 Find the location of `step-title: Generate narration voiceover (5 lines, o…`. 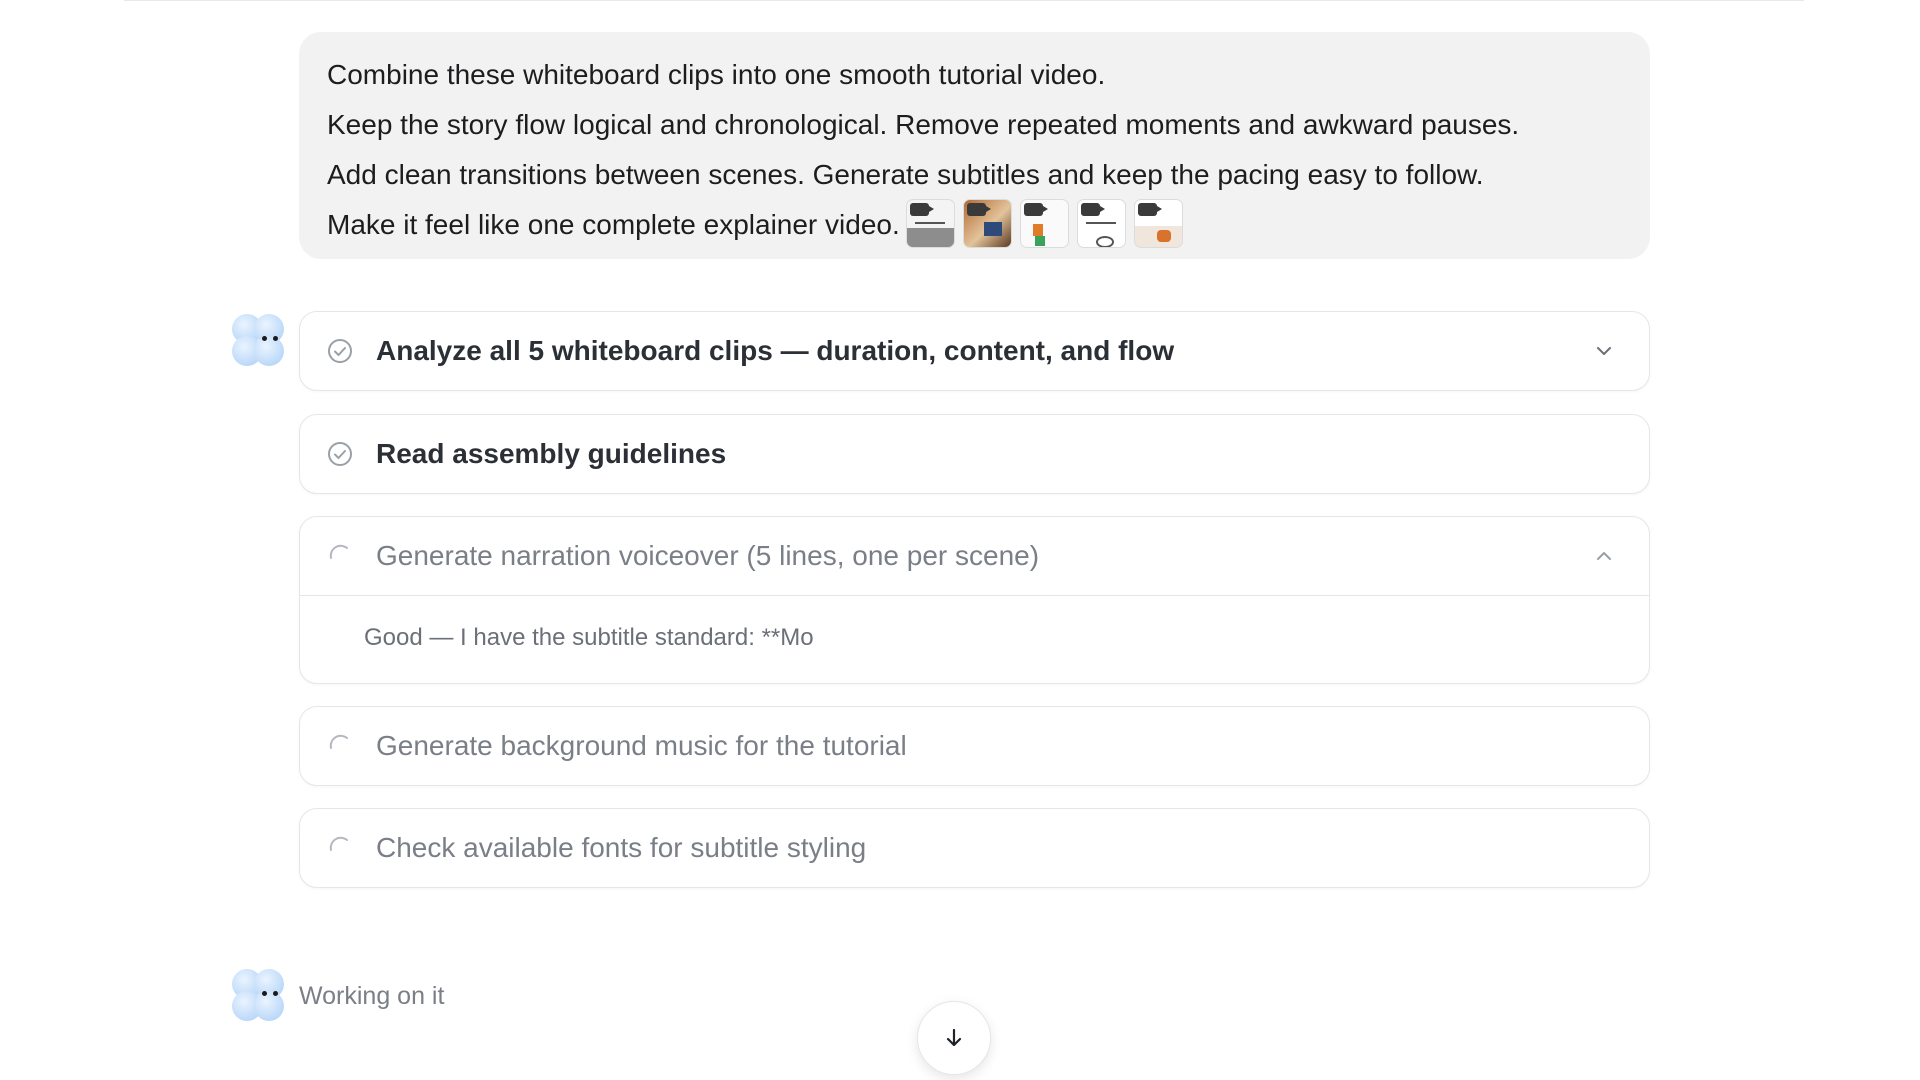

step-title: Generate narration voiceover (5 lines, o… is located at coordinates (708, 555).